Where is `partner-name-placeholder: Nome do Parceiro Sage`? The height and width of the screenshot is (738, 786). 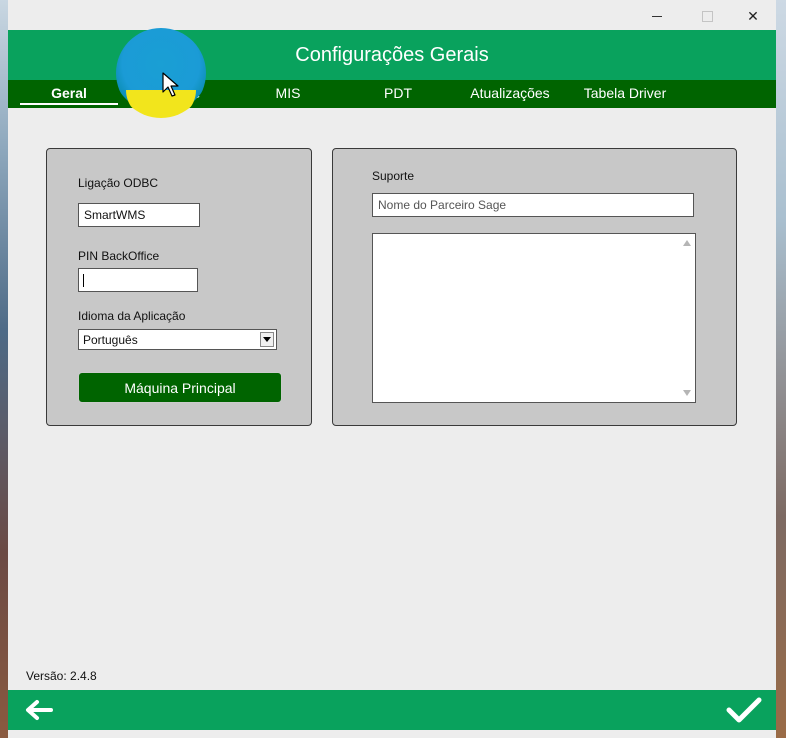
partner-name-placeholder: Nome do Parceiro Sage is located at coordinates (442, 205).